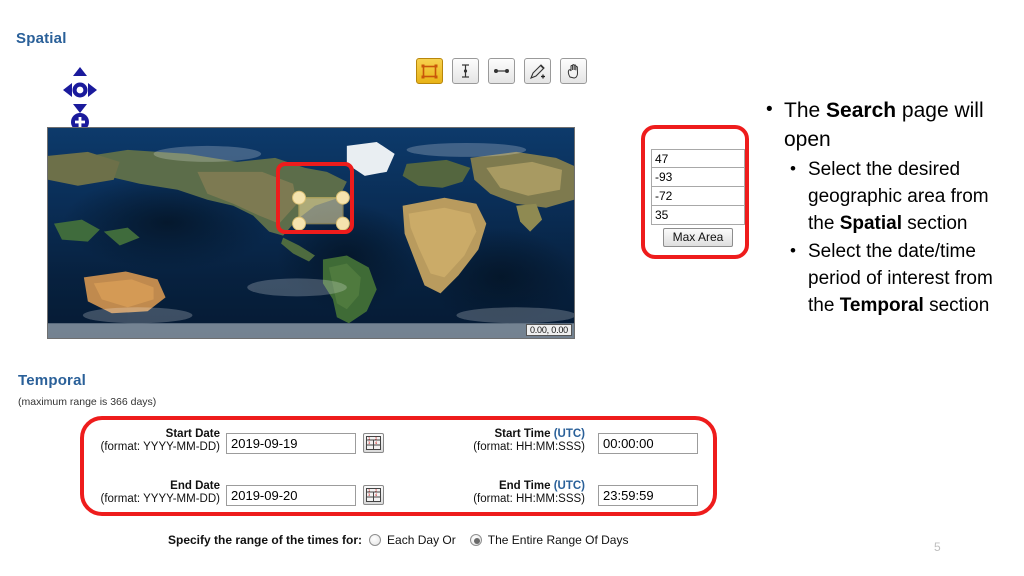  What do you see at coordinates (861, 110) in the screenshot?
I see `note1-bold: Search` at bounding box center [861, 110].